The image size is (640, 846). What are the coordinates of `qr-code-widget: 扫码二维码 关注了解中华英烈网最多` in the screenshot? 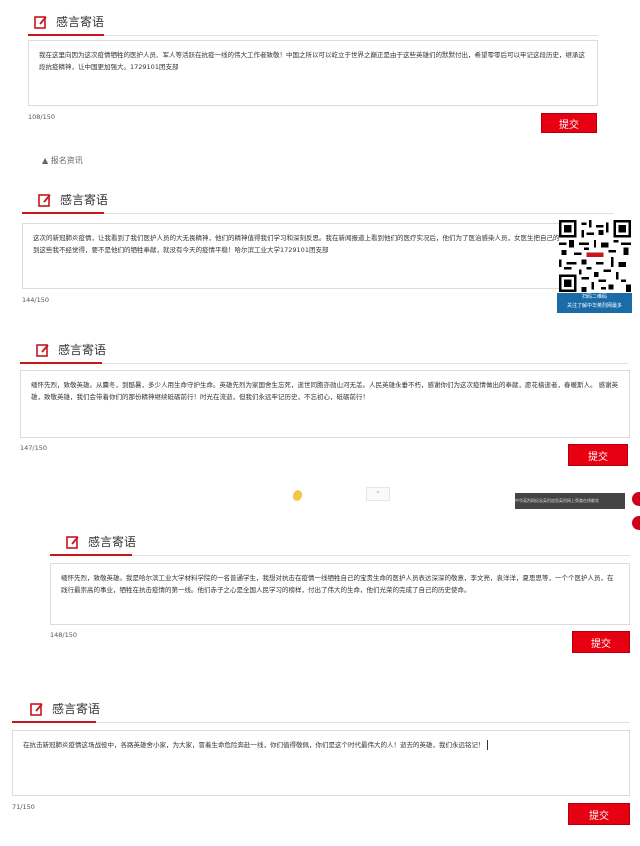 It's located at (594, 266).